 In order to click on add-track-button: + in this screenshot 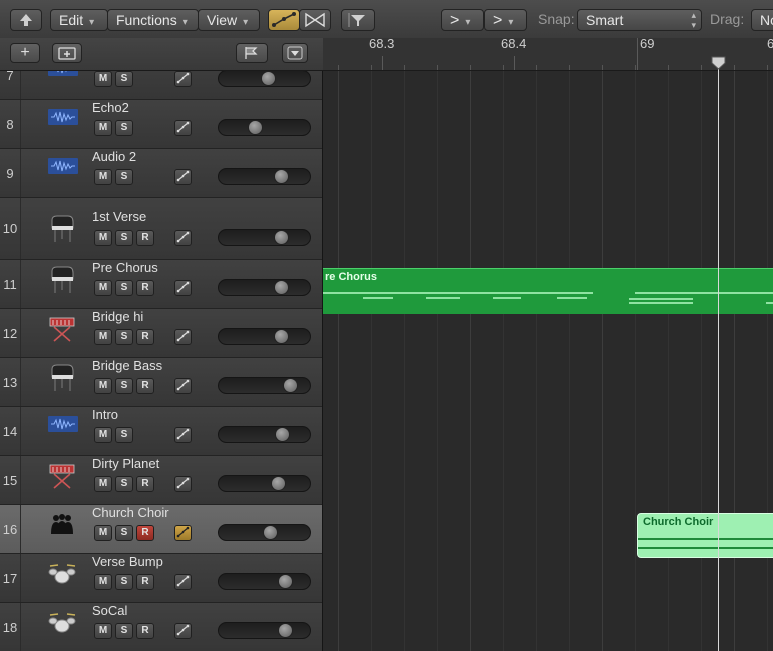, I will do `click(25, 53)`.